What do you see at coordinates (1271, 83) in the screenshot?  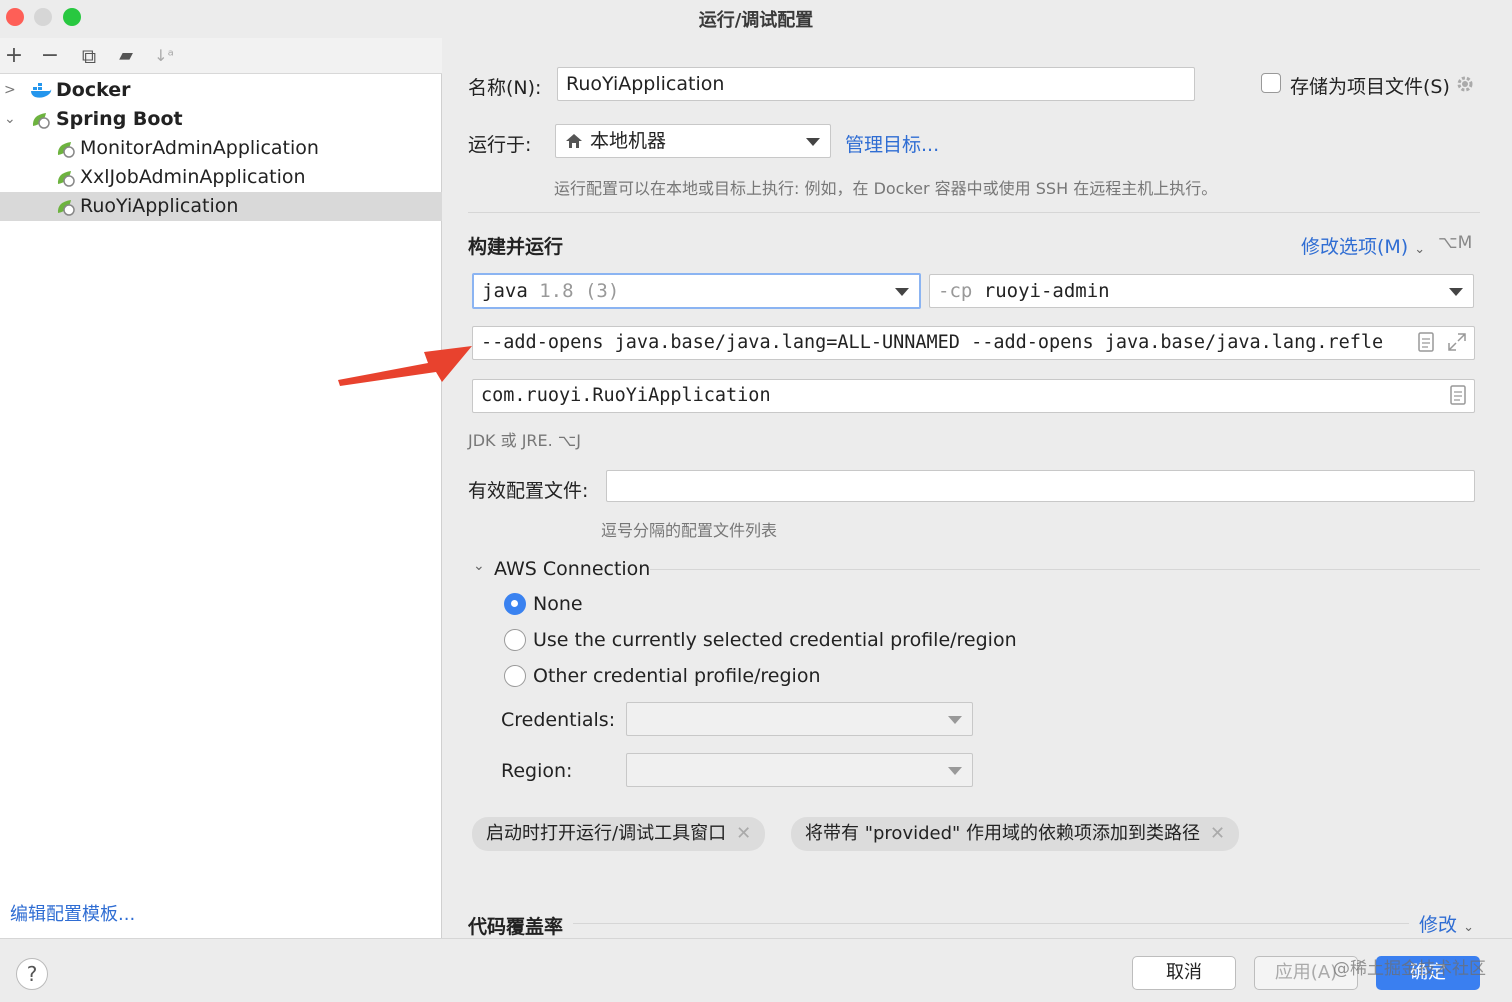 I see `store-as-project-file-checkbox` at bounding box center [1271, 83].